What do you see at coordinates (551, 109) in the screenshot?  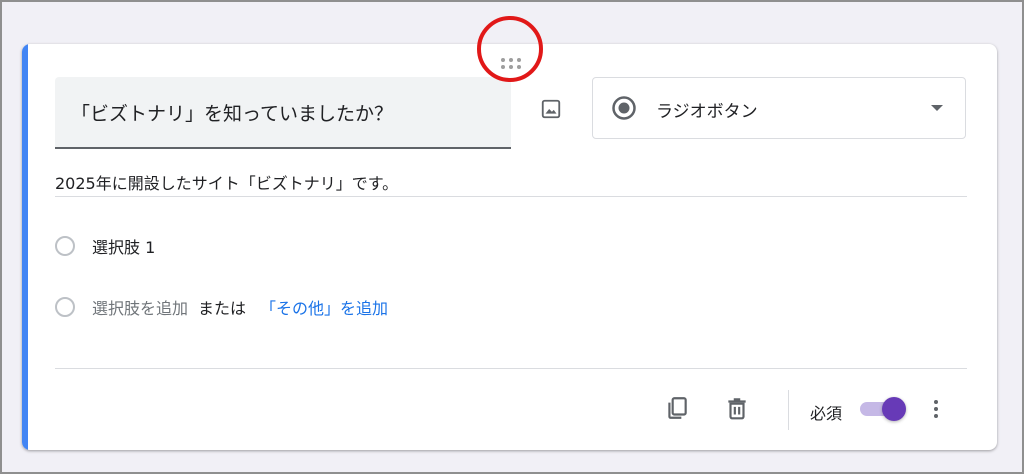 I see `image-icon` at bounding box center [551, 109].